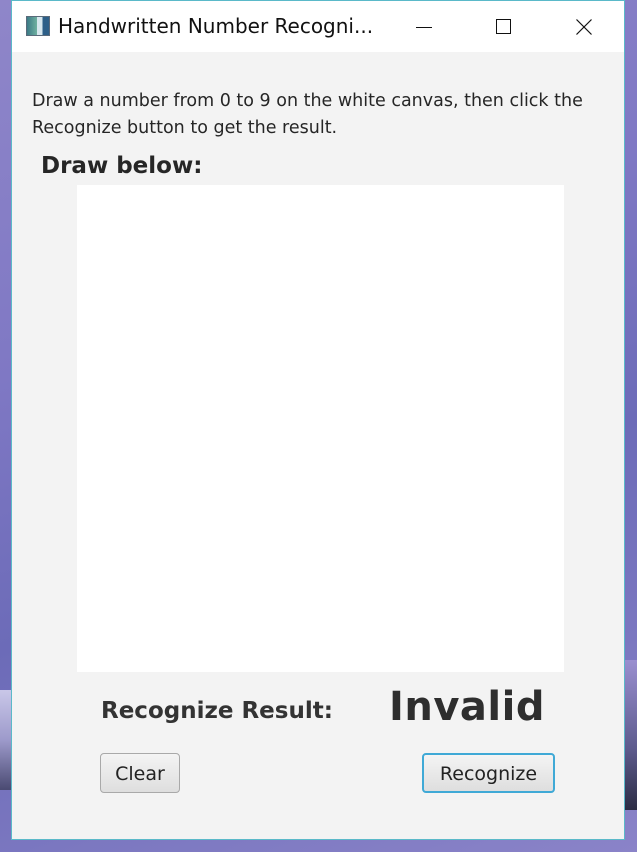  I want to click on close-button, so click(584, 26).